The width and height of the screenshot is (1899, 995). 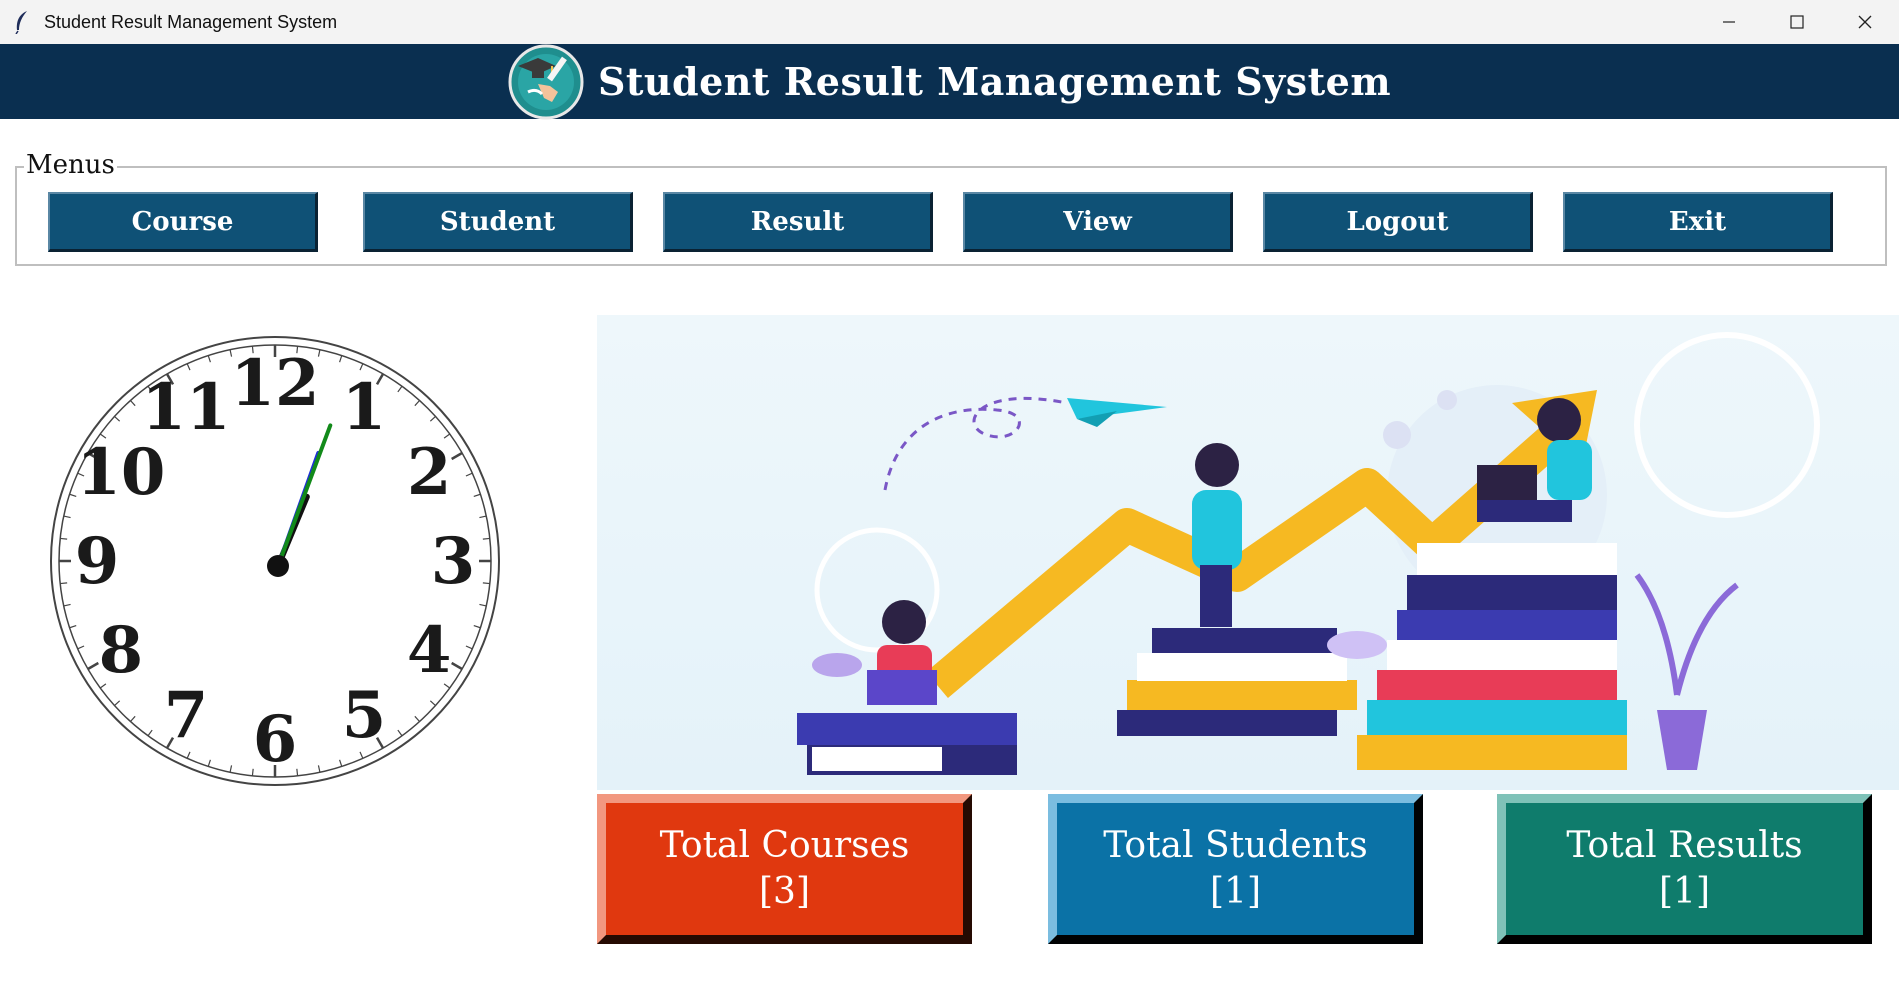 I want to click on total-students-card: Total Students [1], so click(x=1235, y=869).